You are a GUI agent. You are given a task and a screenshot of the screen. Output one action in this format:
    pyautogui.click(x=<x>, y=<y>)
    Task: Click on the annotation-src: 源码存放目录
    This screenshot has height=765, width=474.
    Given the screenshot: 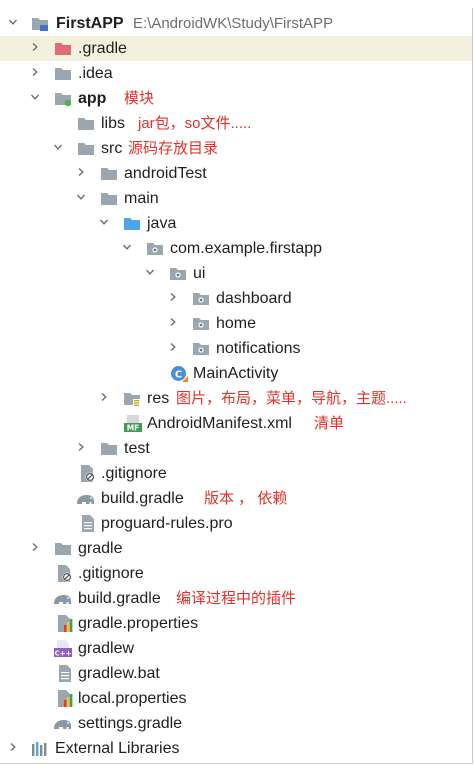 What is the action you would take?
    pyautogui.click(x=173, y=148)
    